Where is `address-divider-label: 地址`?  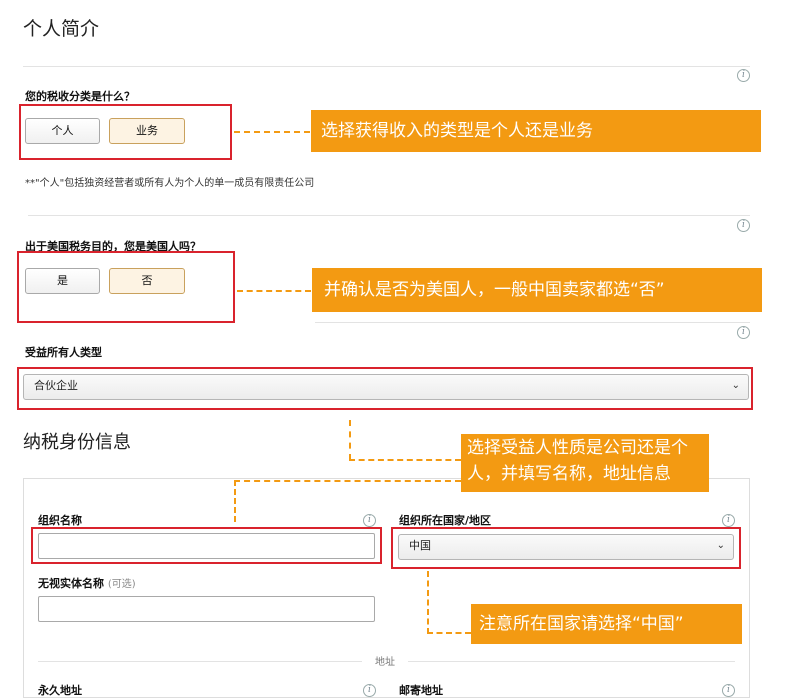
address-divider-label: 地址 is located at coordinates (385, 662).